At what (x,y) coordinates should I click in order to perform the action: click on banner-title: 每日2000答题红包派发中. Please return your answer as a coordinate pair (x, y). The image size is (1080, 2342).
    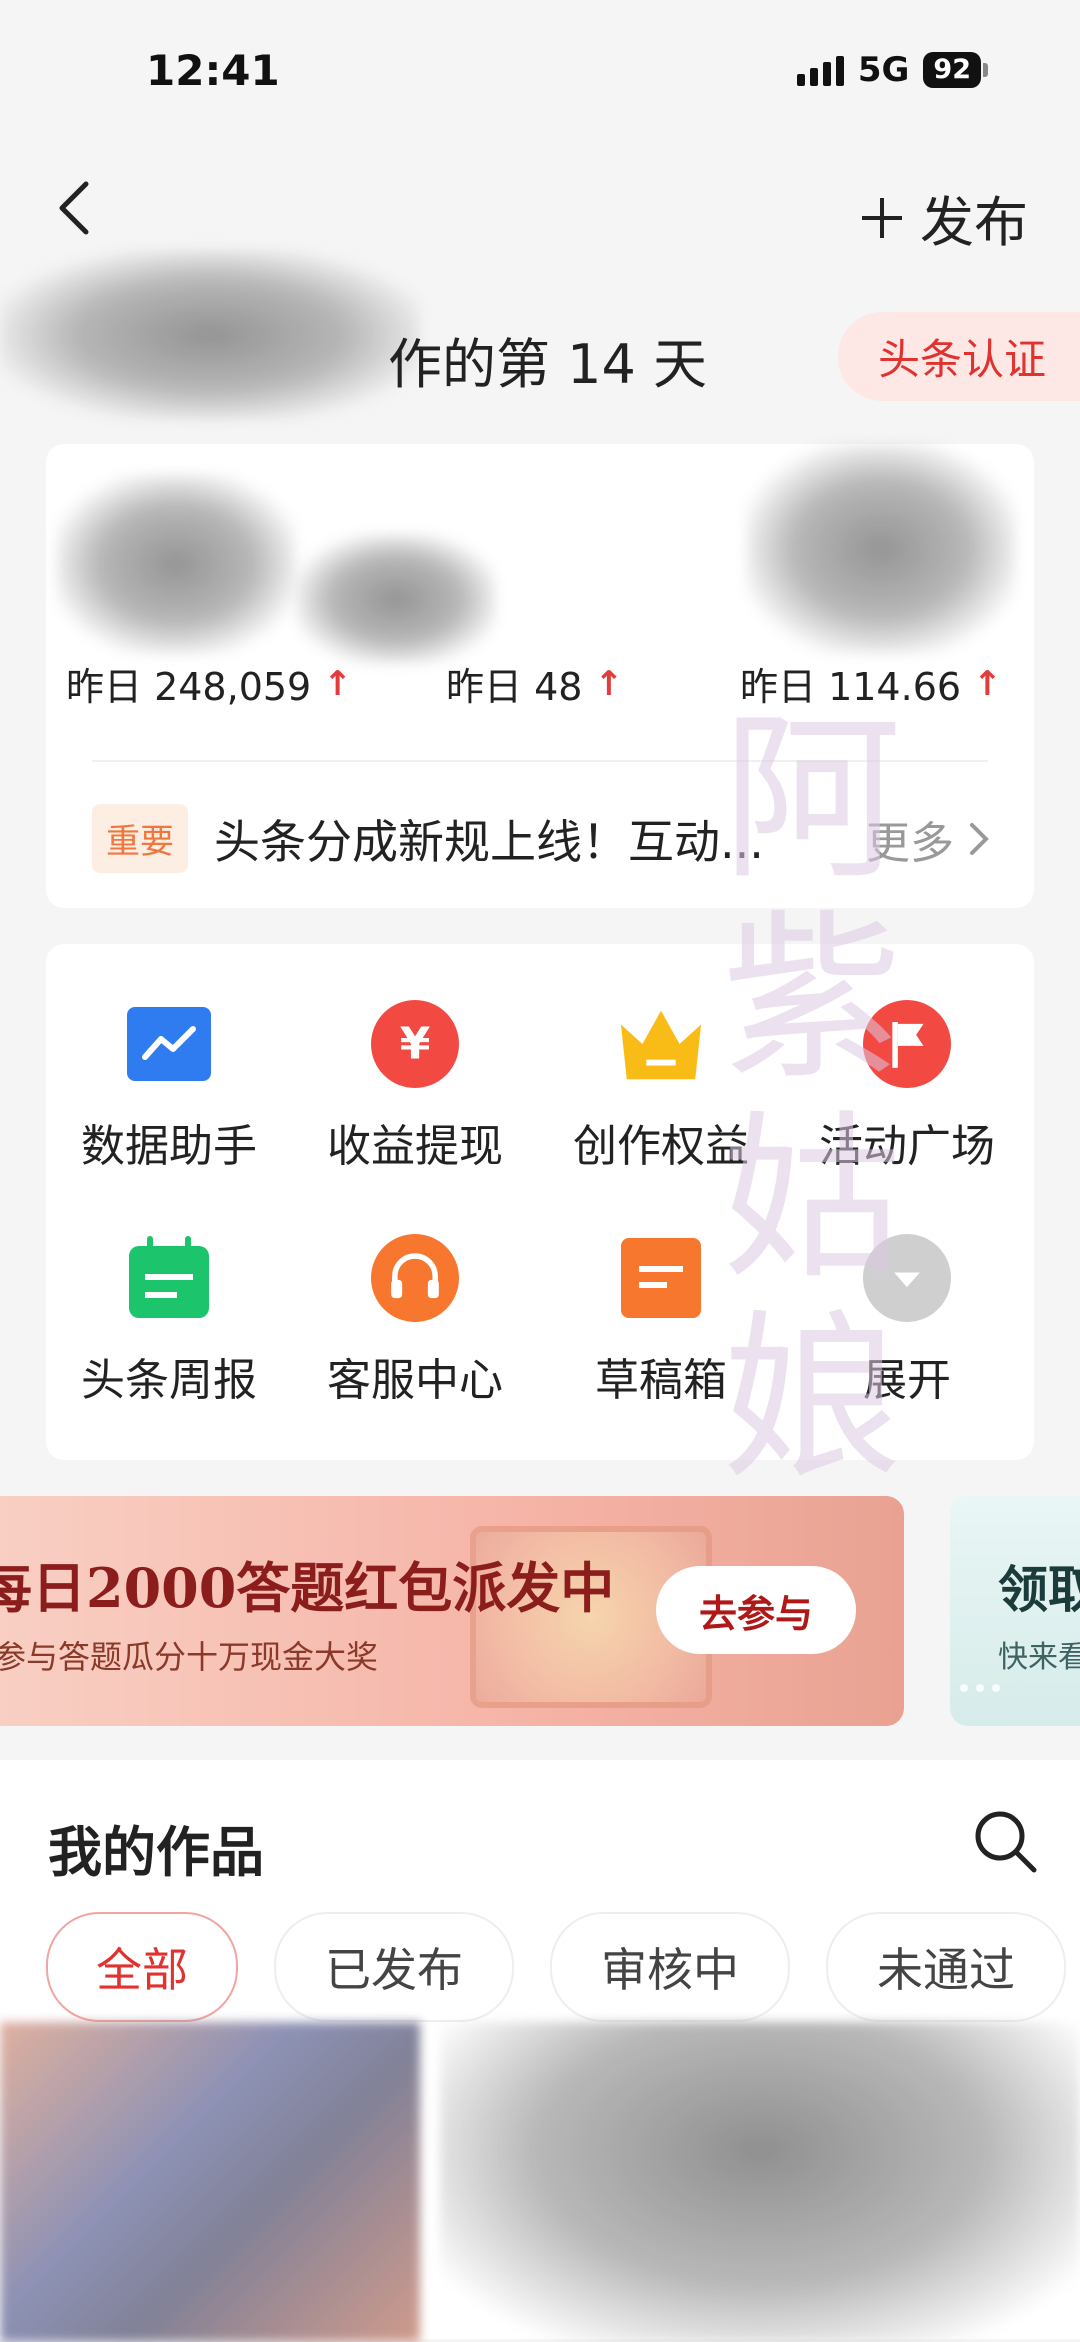
    Looking at the image, I should click on (307, 1588).